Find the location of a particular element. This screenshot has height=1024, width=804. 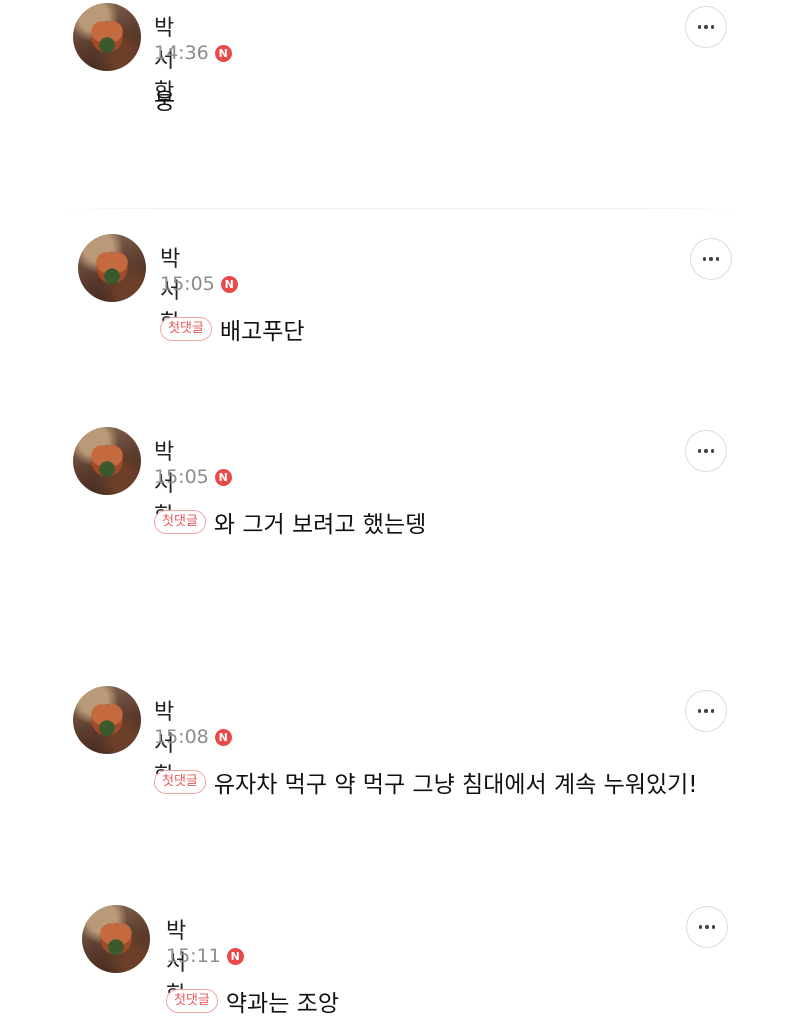

comment-text: 약과는 조앙 is located at coordinates (282, 1004).